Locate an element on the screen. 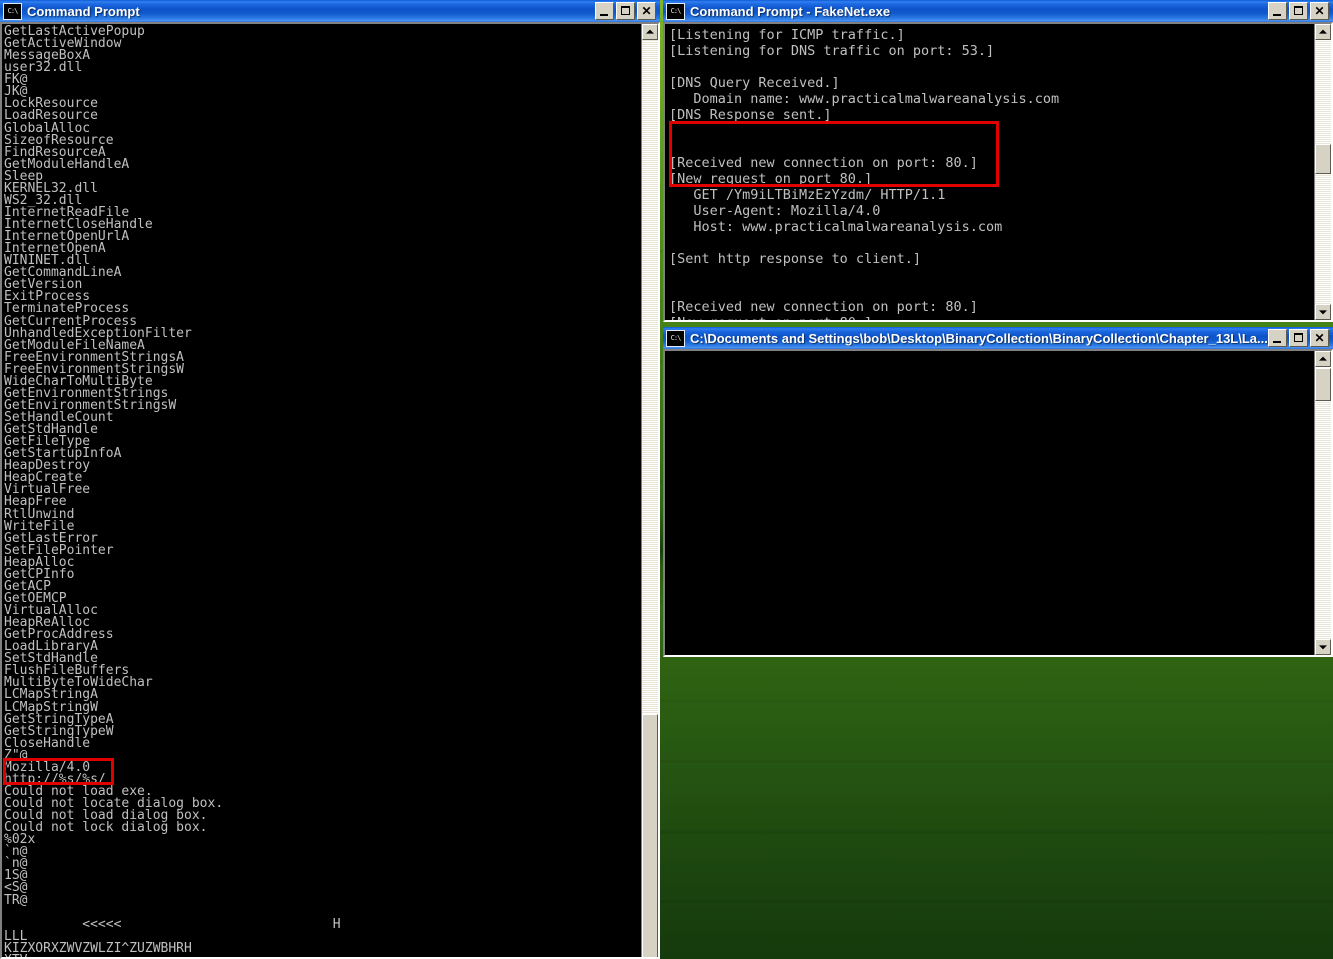 This screenshot has height=959, width=1333. fakenet-console-scrollbar is located at coordinates (1322, 172).